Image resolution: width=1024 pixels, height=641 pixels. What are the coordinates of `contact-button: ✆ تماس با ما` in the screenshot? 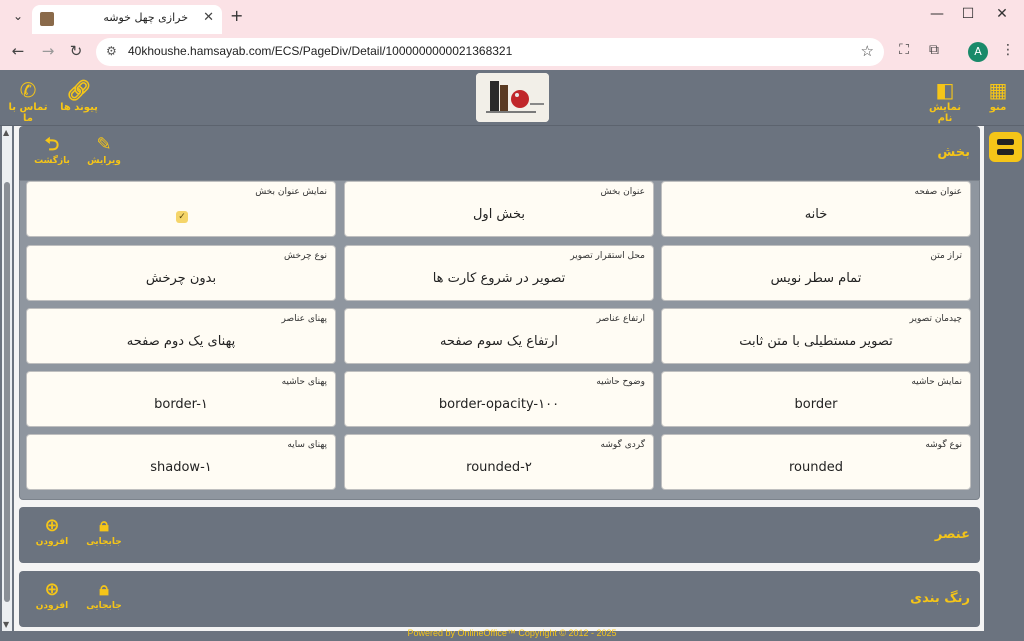 It's located at (28, 101).